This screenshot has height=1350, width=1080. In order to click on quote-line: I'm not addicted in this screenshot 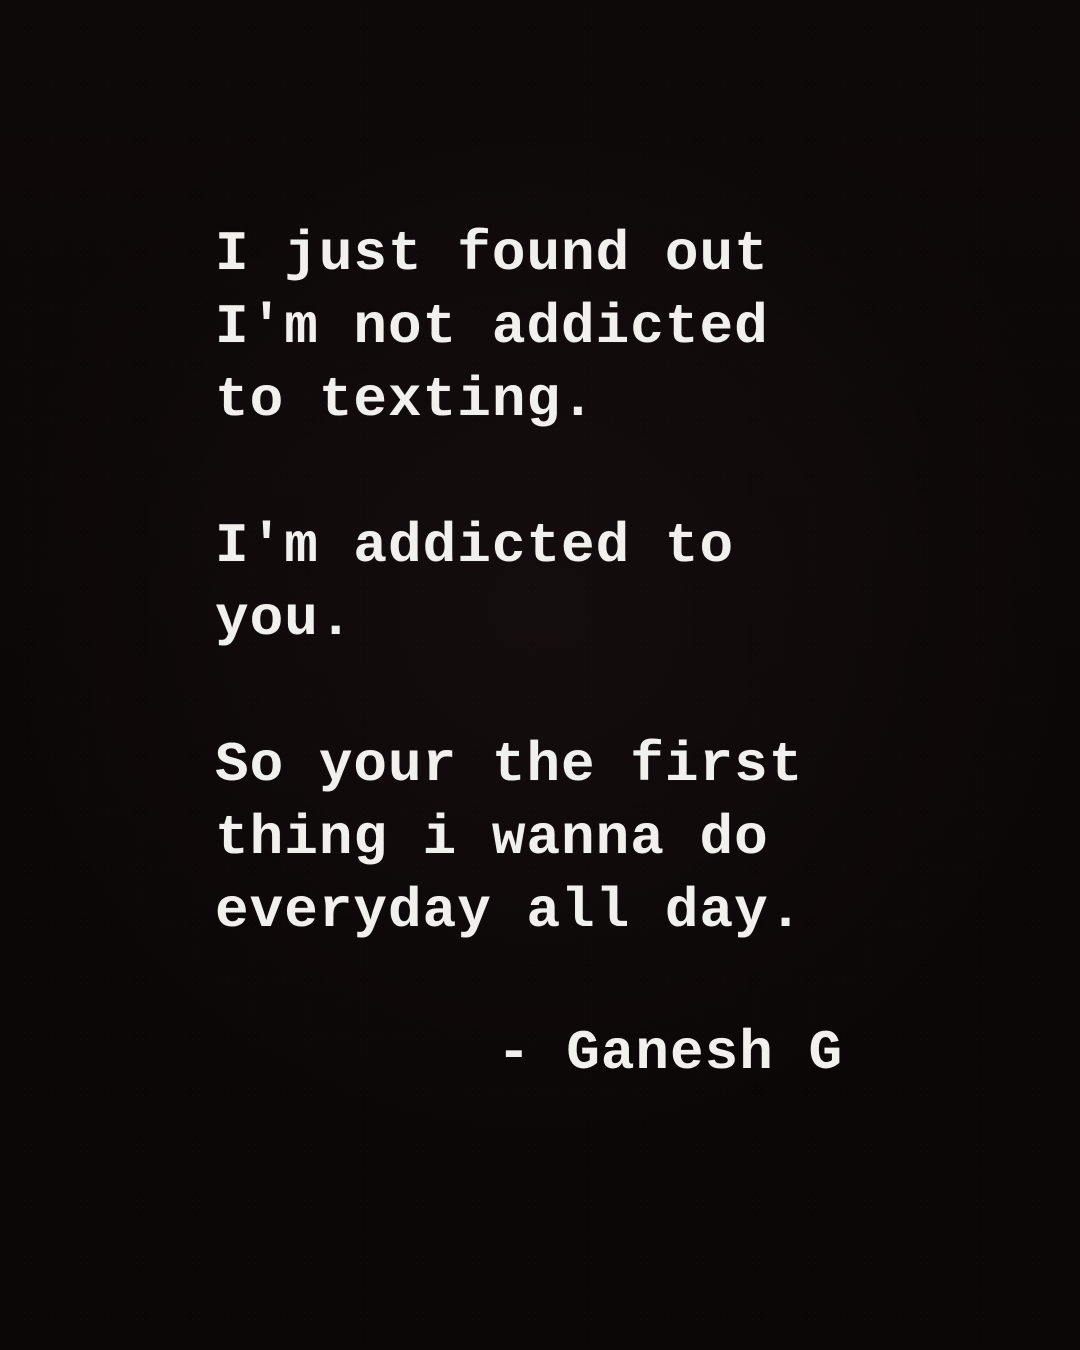, I will do `click(492, 327)`.